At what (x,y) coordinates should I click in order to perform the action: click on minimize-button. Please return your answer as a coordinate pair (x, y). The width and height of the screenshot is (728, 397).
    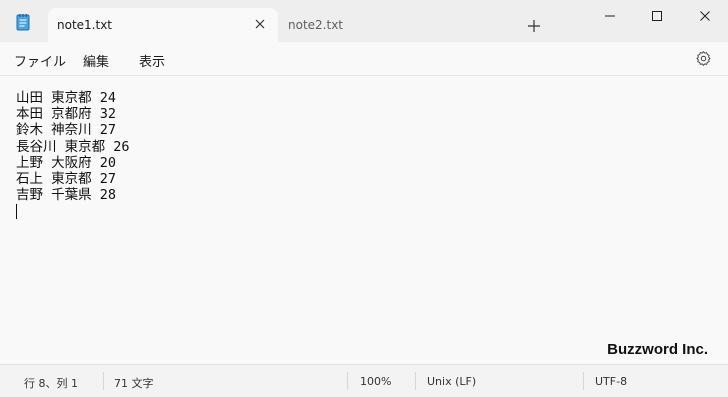
    Looking at the image, I should click on (610, 16).